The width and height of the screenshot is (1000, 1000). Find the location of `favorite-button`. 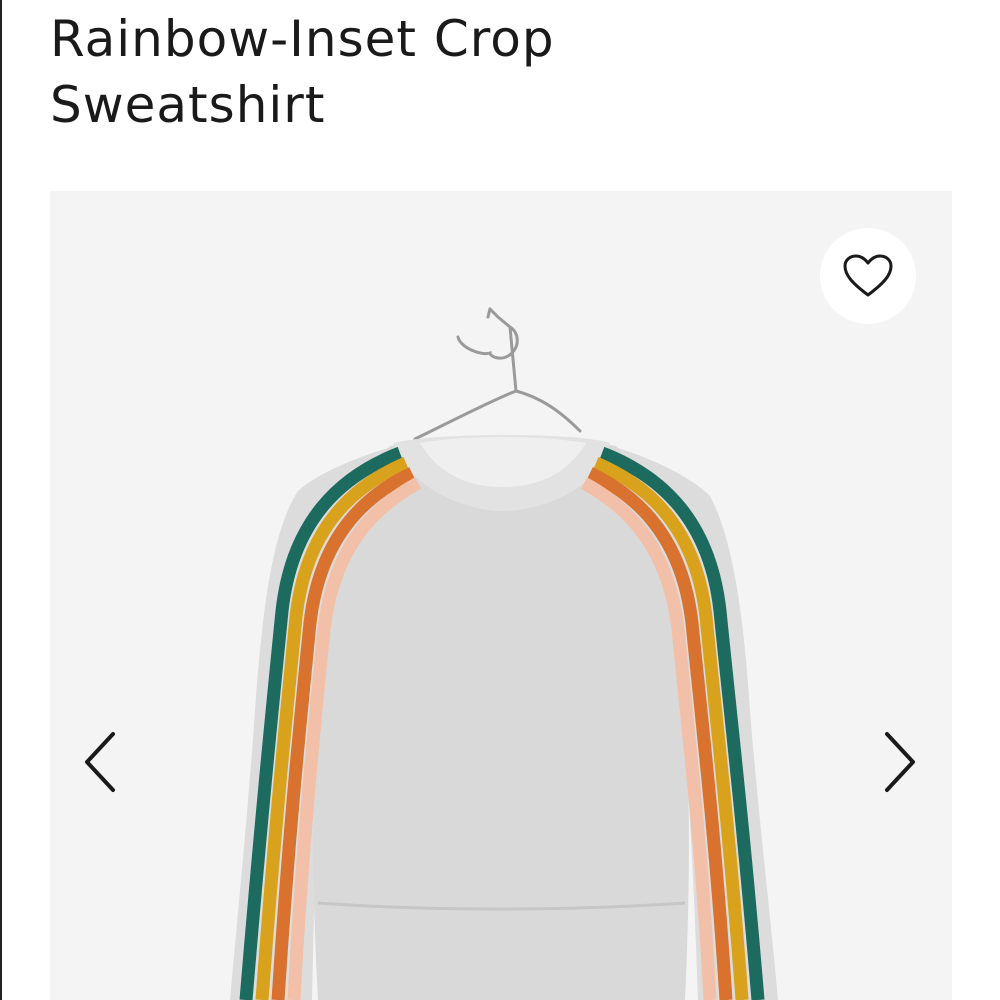

favorite-button is located at coordinates (868, 276).